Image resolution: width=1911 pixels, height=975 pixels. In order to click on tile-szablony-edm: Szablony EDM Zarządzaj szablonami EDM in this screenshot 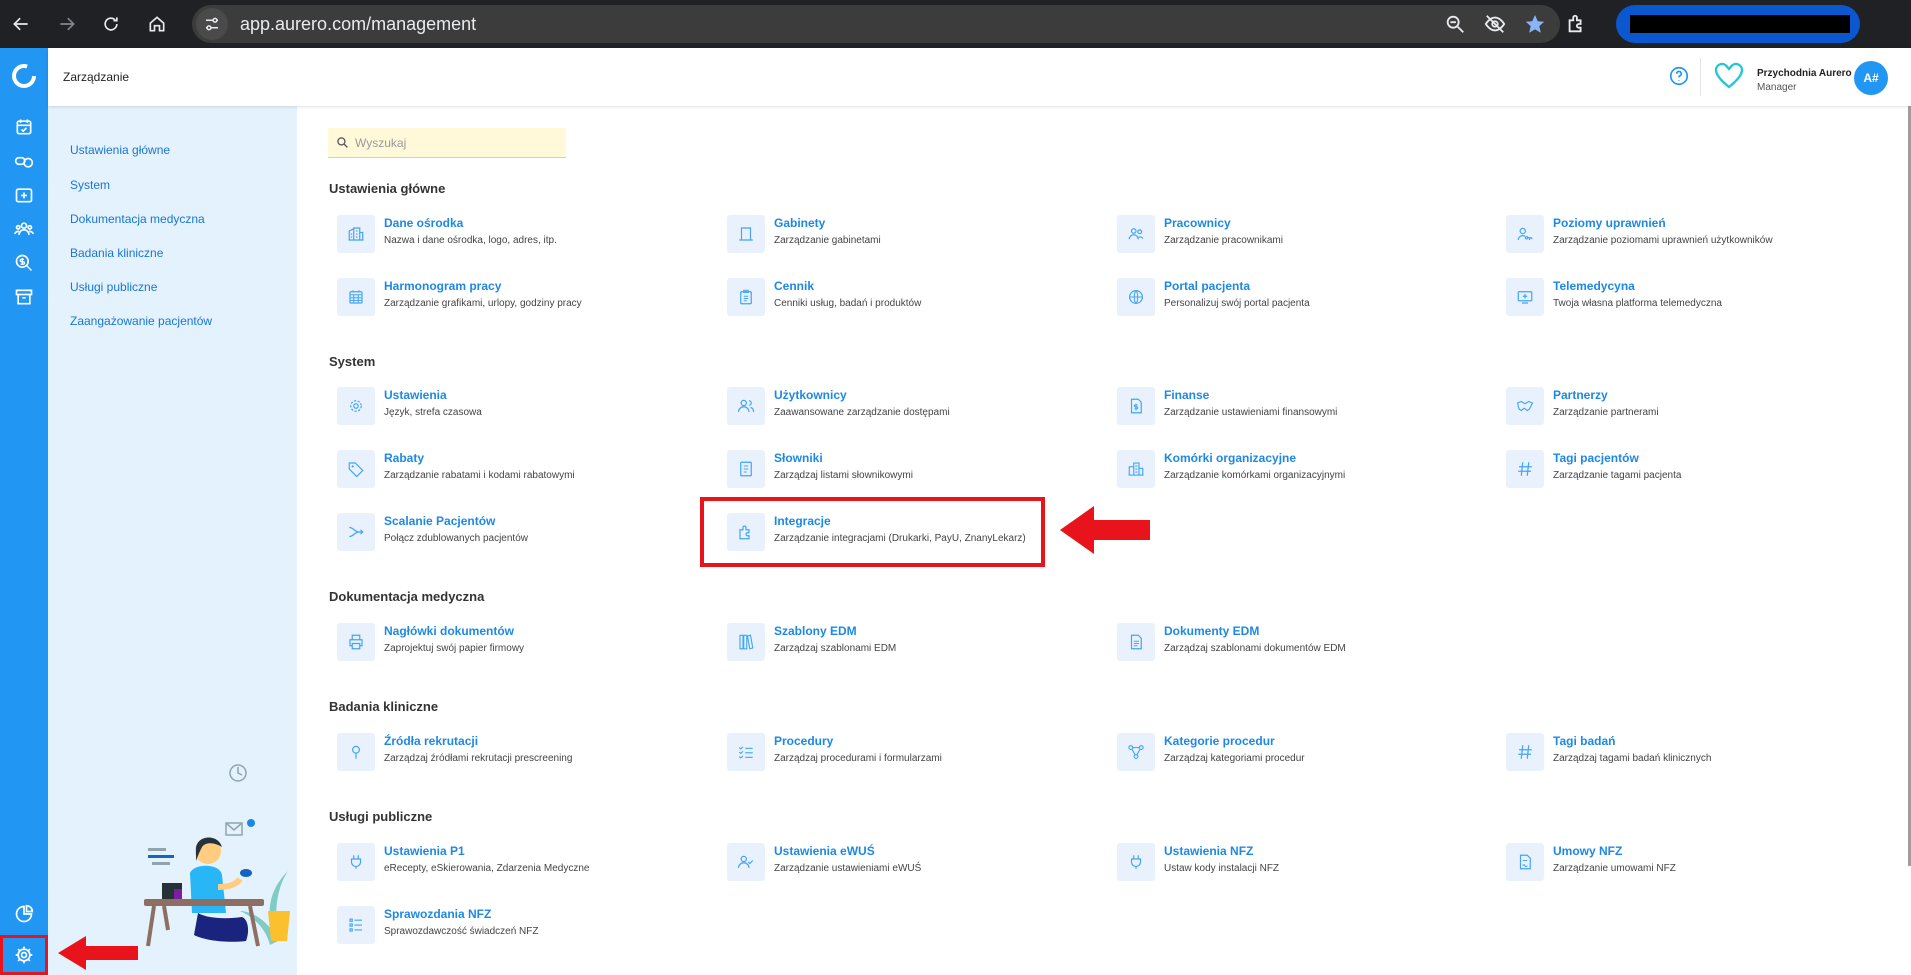, I will do `click(910, 642)`.